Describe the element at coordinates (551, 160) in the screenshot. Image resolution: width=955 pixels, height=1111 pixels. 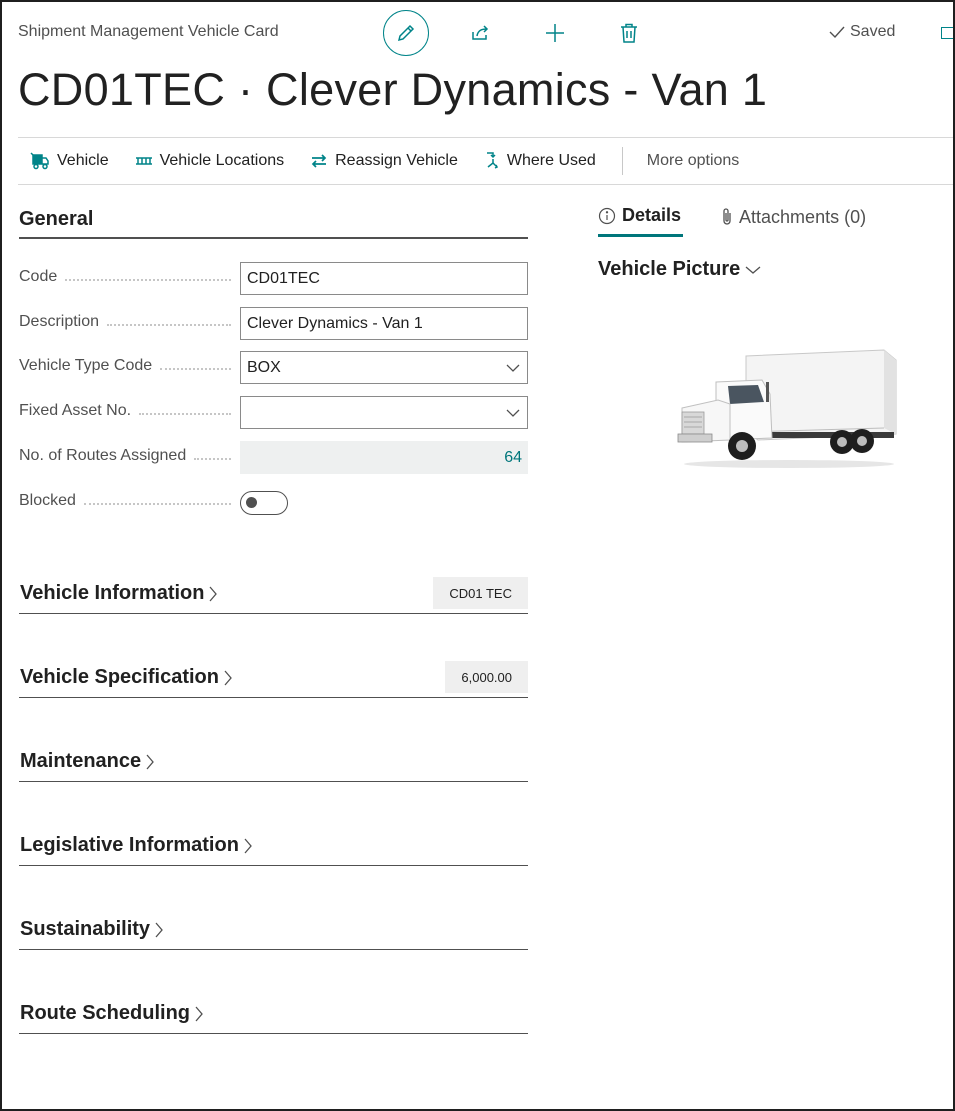
I see `action-where-used-label: Where Used` at that location.